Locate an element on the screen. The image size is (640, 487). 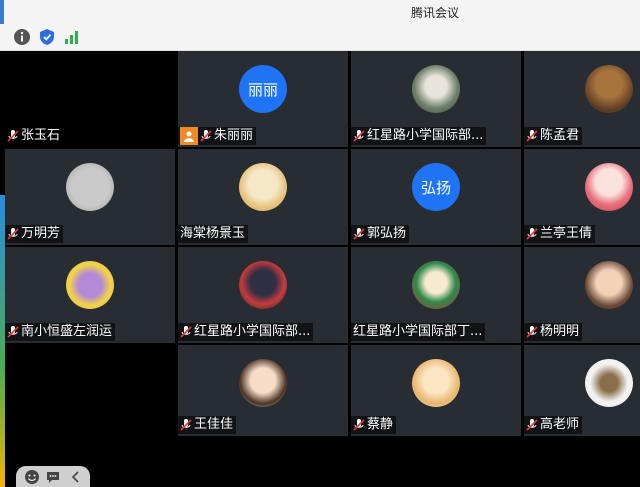
title-bar: 腾讯会议 is located at coordinates (320, 12).